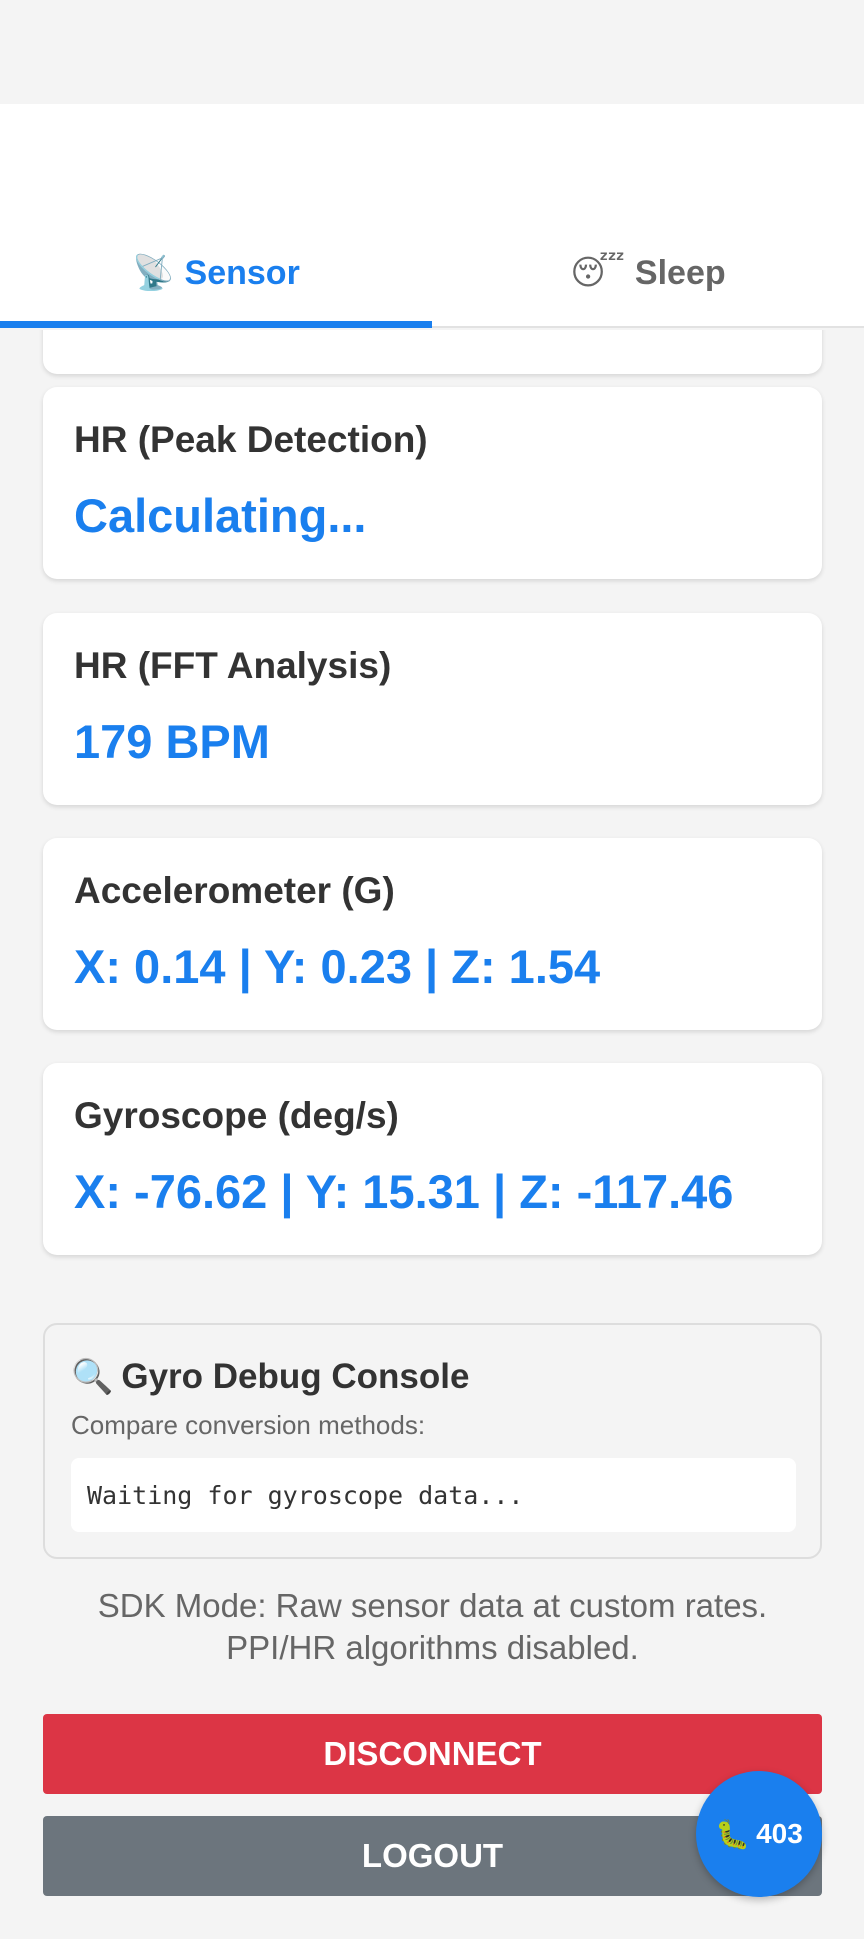 The height and width of the screenshot is (1939, 864). What do you see at coordinates (248, 1425) in the screenshot?
I see `debug-console-subtitle: Compare conversion methods:` at bounding box center [248, 1425].